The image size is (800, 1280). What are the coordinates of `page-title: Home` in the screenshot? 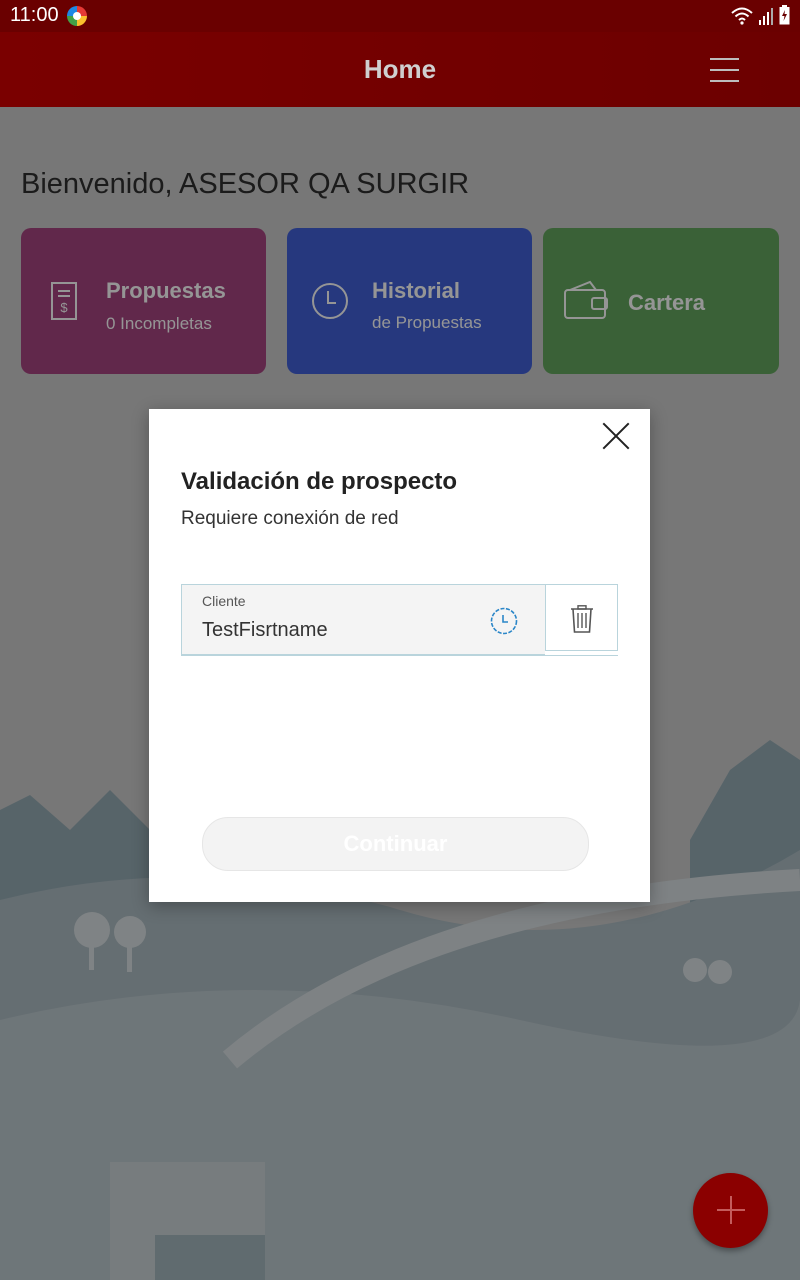 It's located at (400, 69).